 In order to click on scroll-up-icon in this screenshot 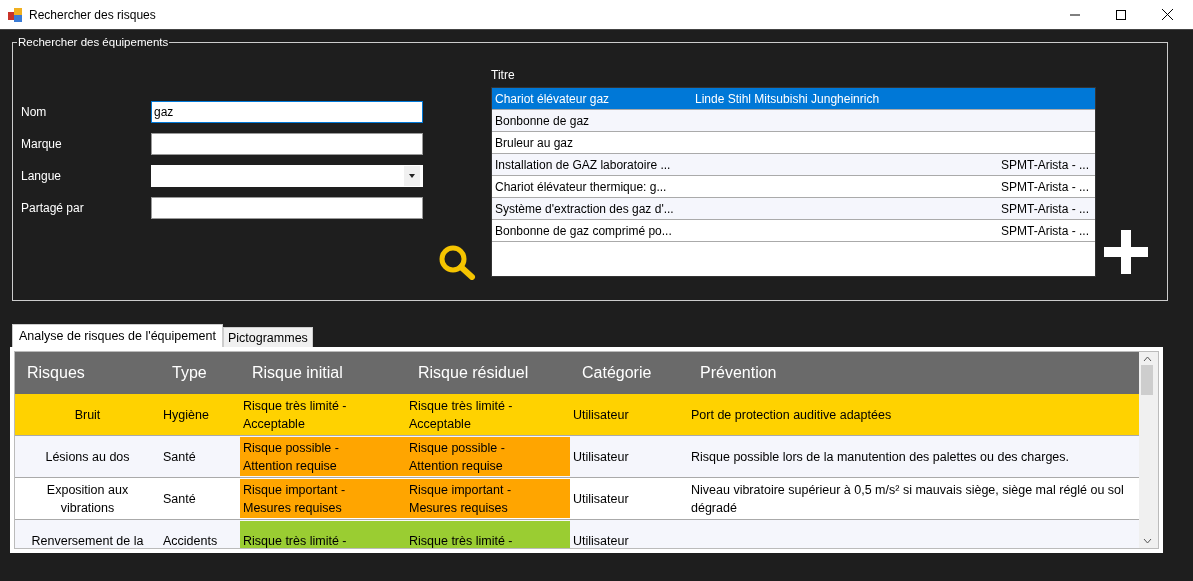, I will do `click(1147, 359)`.